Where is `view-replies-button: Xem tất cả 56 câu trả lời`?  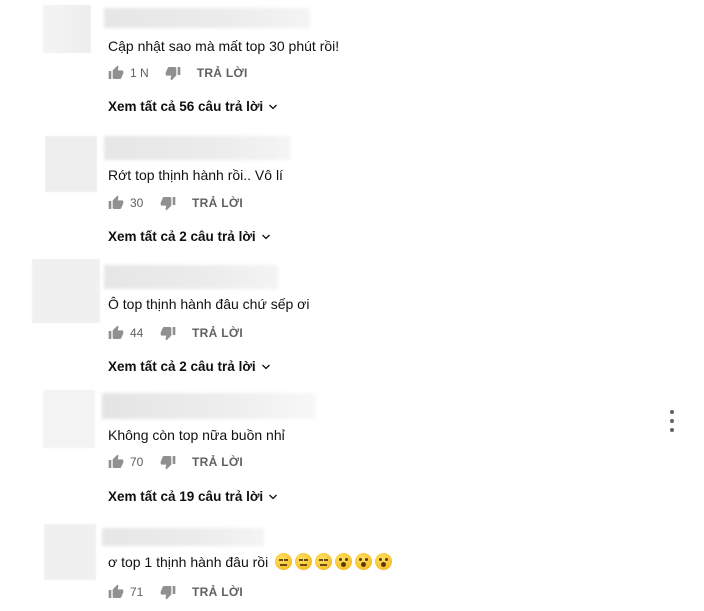 view-replies-button: Xem tất cả 56 câu trả lời is located at coordinates (193, 106).